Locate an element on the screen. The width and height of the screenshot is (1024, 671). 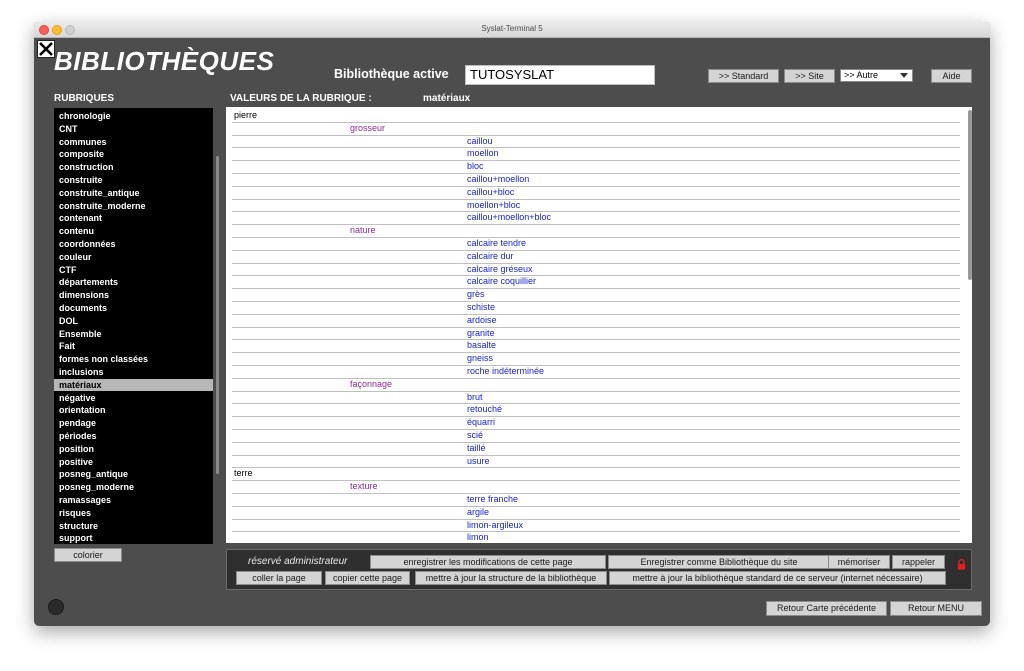
rubrique-item: support is located at coordinates (134, 538).